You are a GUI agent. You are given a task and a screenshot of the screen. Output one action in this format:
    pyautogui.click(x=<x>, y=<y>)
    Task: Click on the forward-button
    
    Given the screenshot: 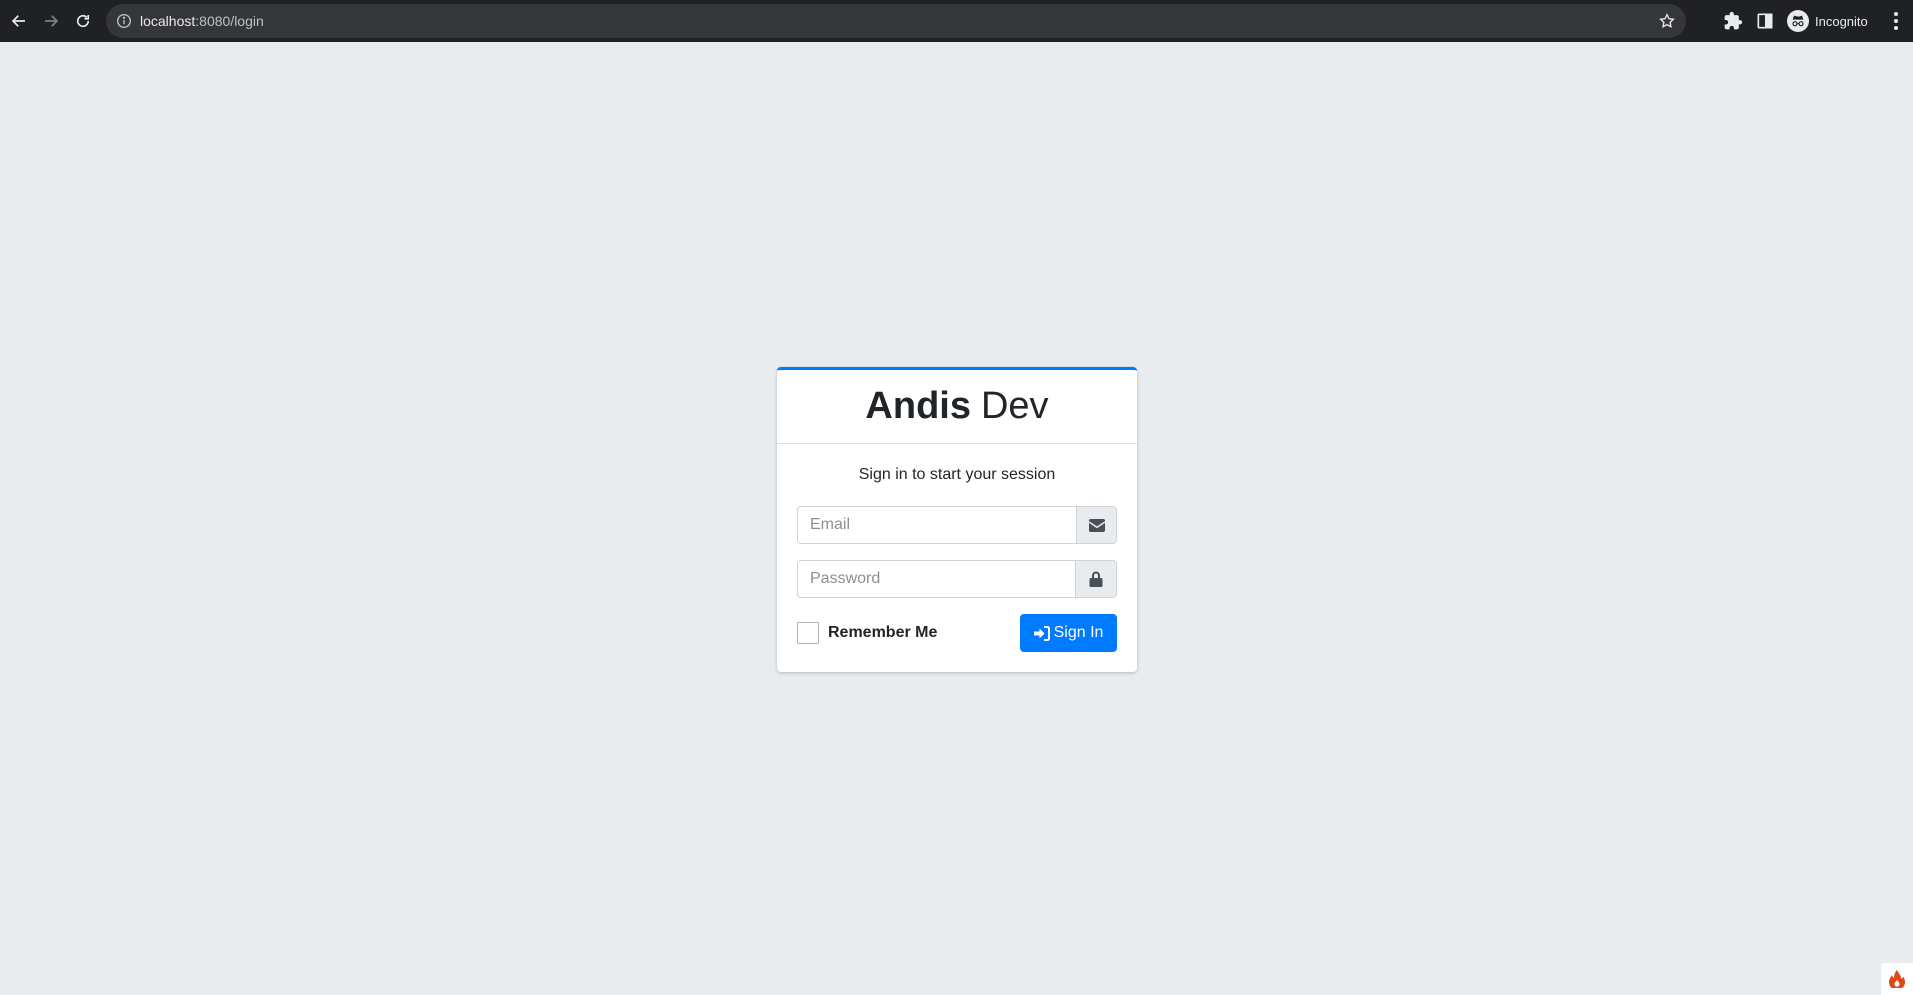 What is the action you would take?
    pyautogui.click(x=51, y=21)
    